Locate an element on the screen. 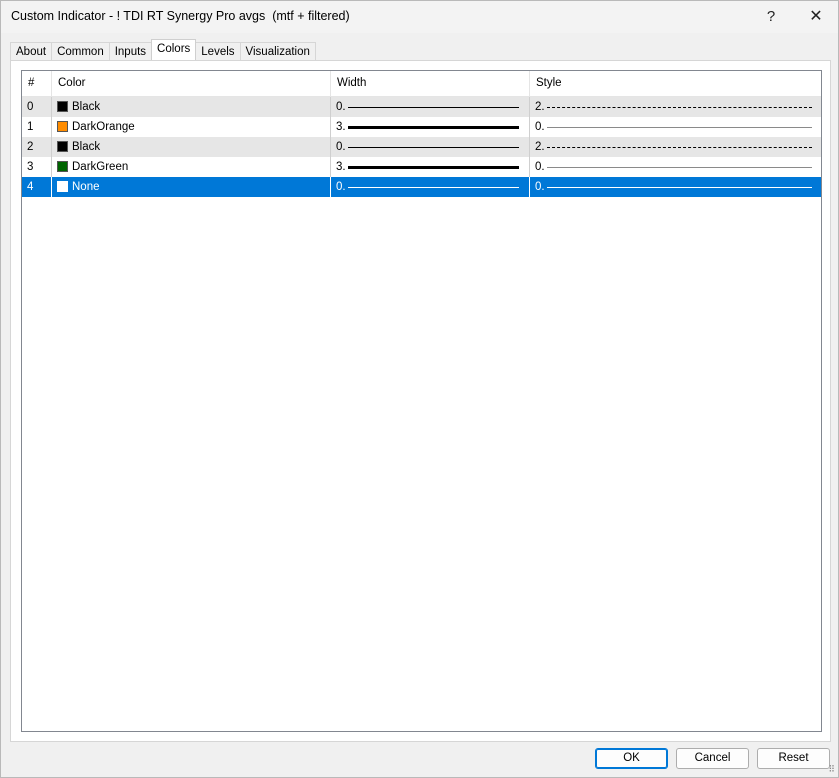 This screenshot has width=839, height=778. close-button: ✕ is located at coordinates (816, 17).